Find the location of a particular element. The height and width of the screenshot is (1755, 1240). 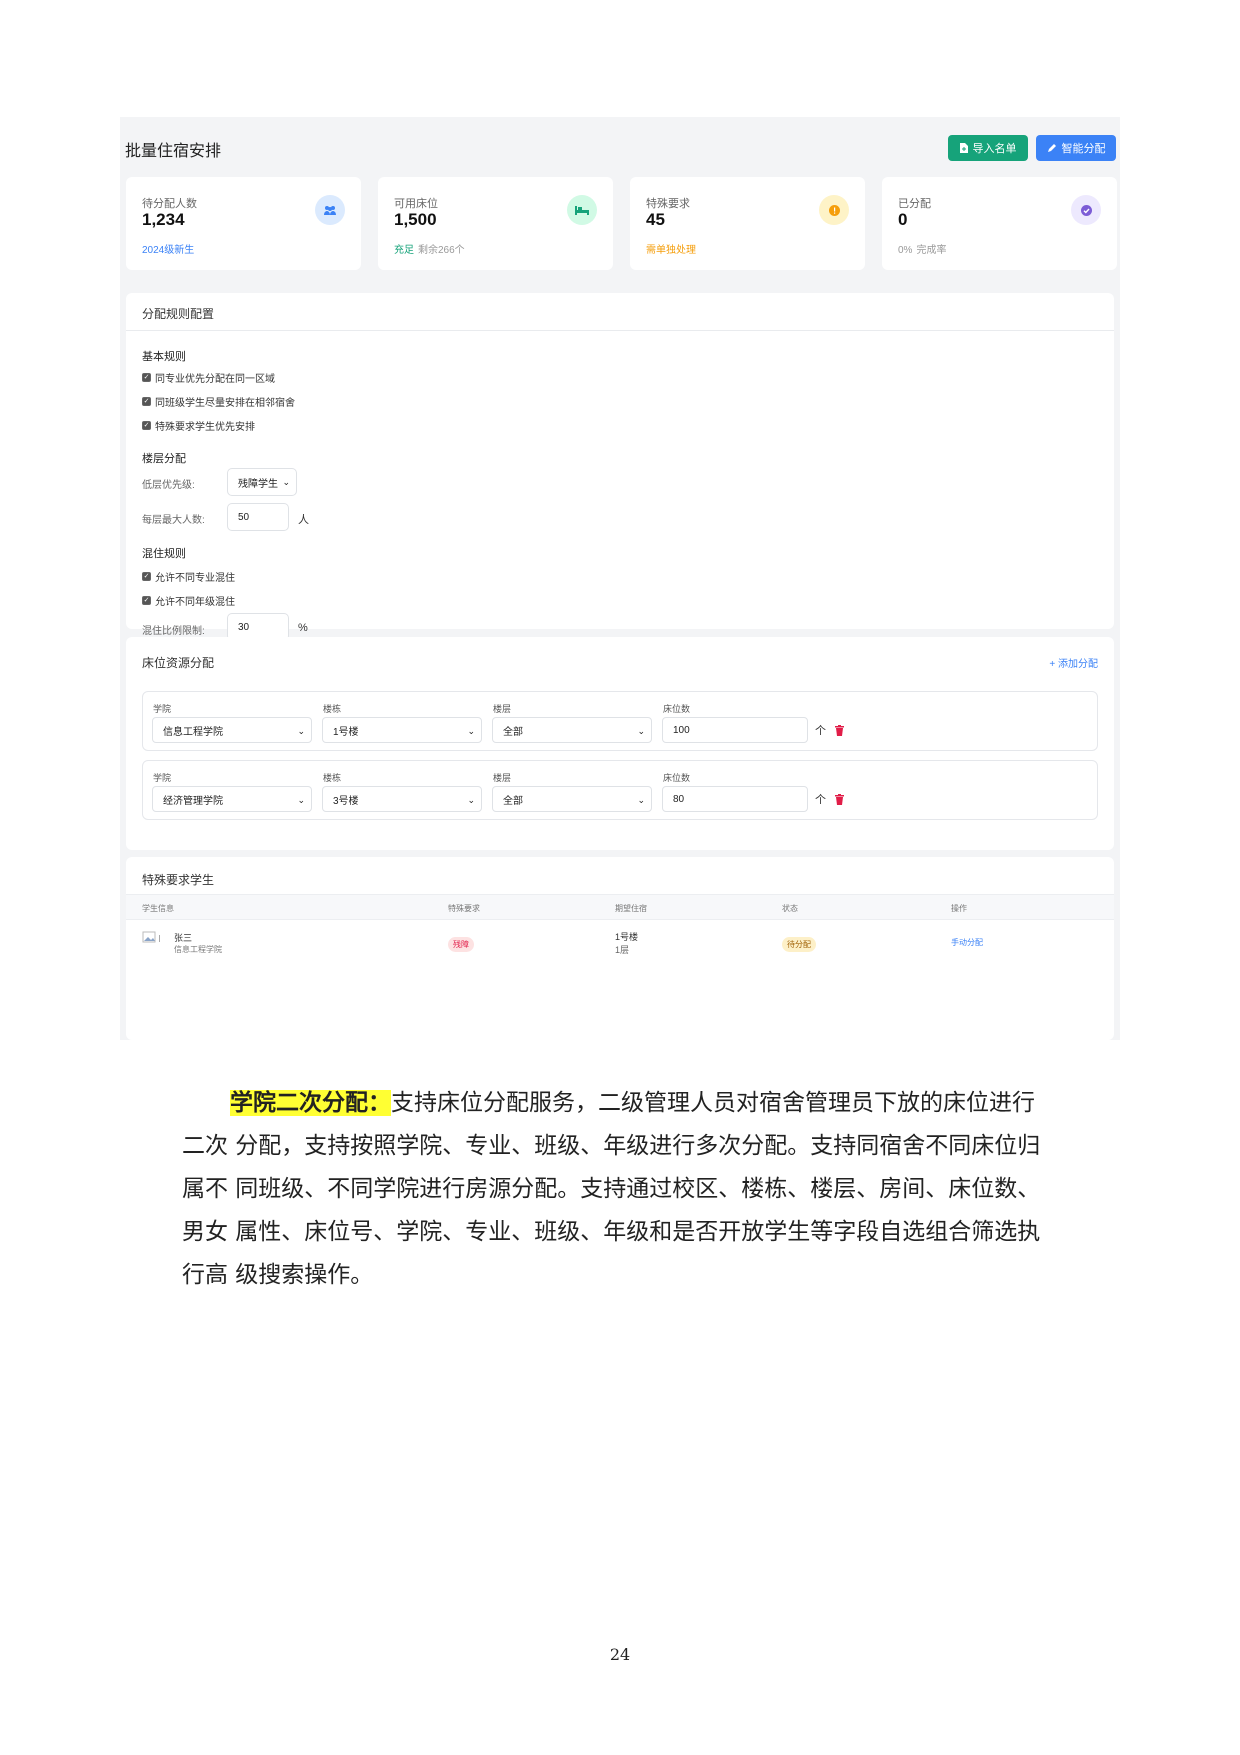

stat-sub-text: 2024级新生 is located at coordinates (168, 250).